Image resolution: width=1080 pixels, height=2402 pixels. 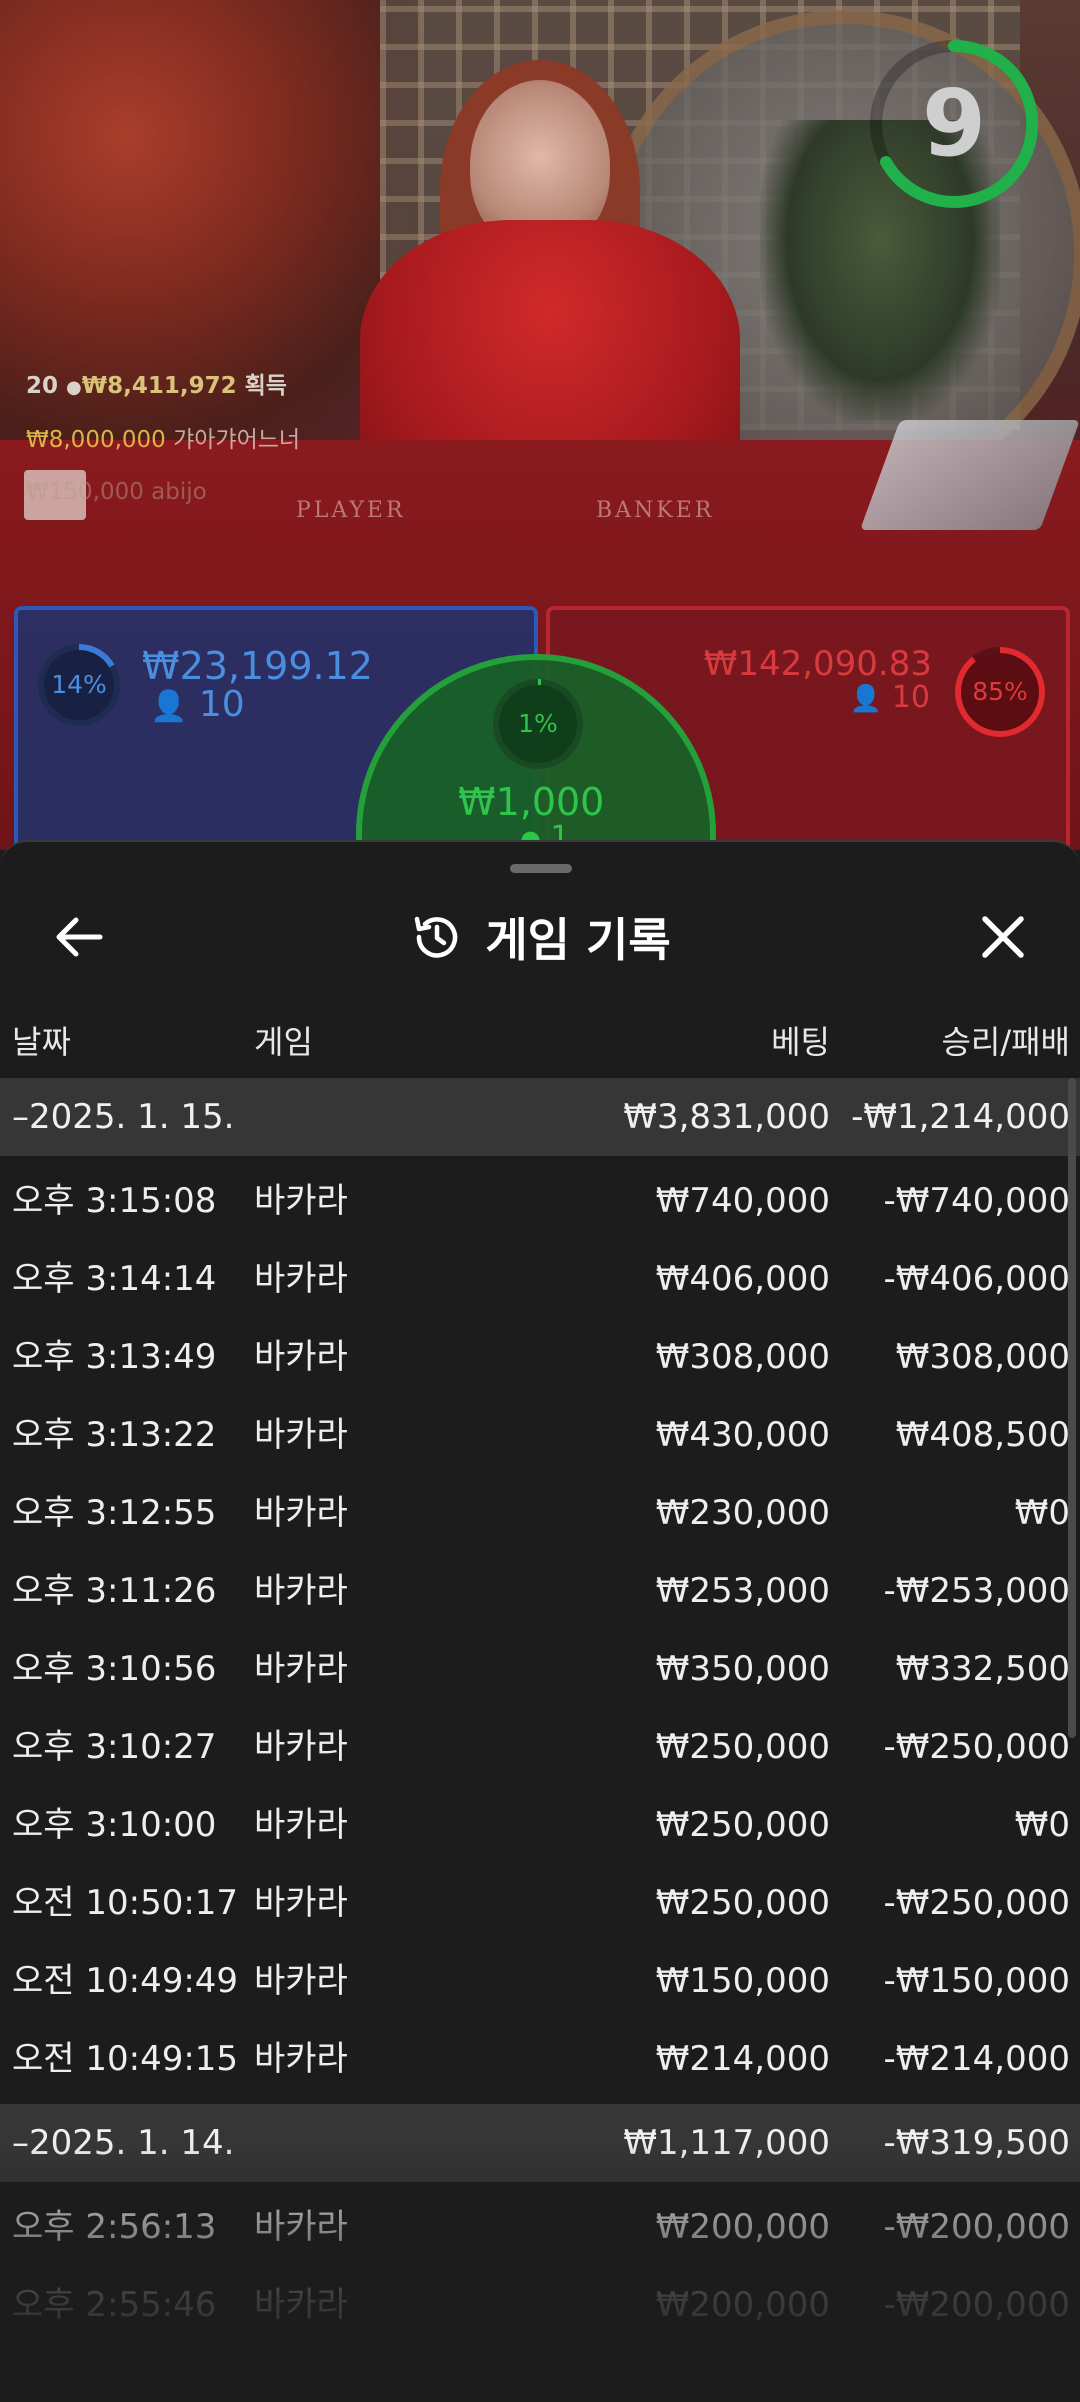 I want to click on row-bet: ₩230,000, so click(x=742, y=1513).